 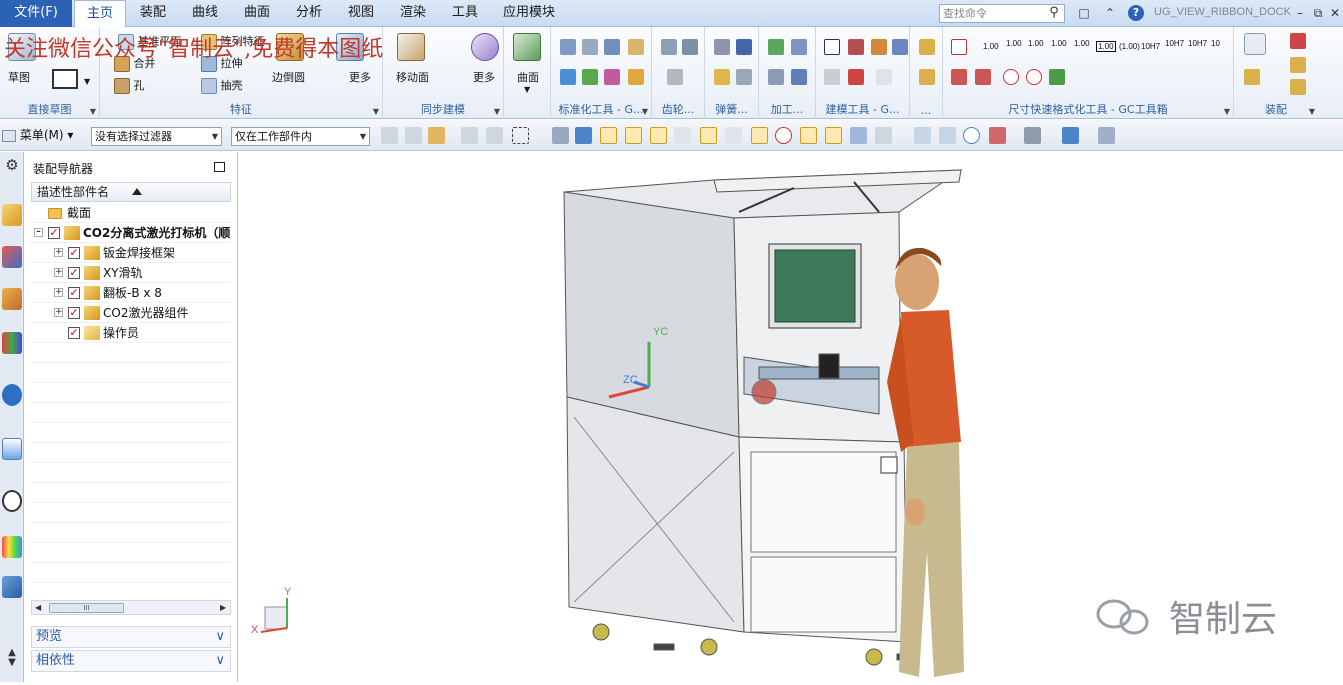 I want to click on horizontal-scrollbar: ◀ III ▶, so click(x=131, y=607).